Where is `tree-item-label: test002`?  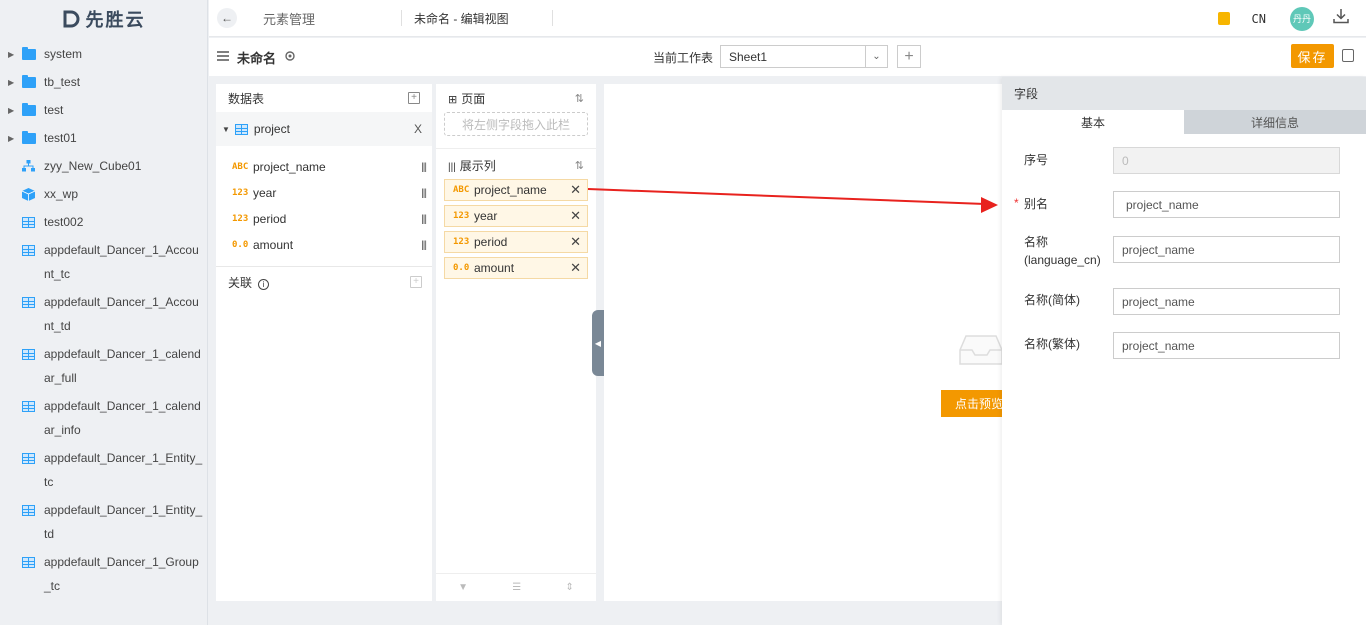
tree-item-label: test002 is located at coordinates (64, 222).